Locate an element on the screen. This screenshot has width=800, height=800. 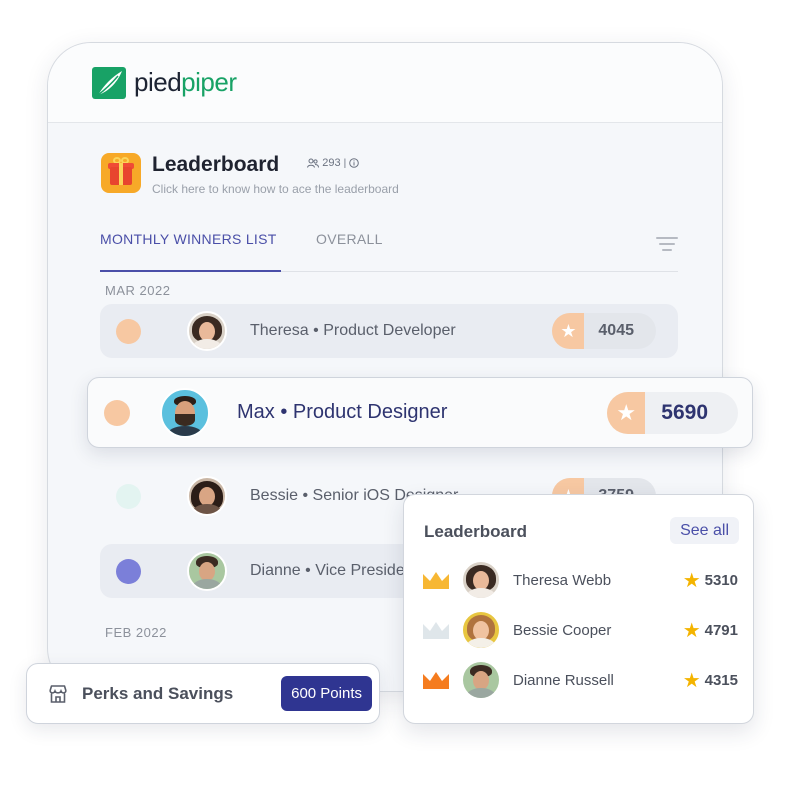
tab-monthly-winners: MONTHLY WINNERS LIST is located at coordinates (190, 251).